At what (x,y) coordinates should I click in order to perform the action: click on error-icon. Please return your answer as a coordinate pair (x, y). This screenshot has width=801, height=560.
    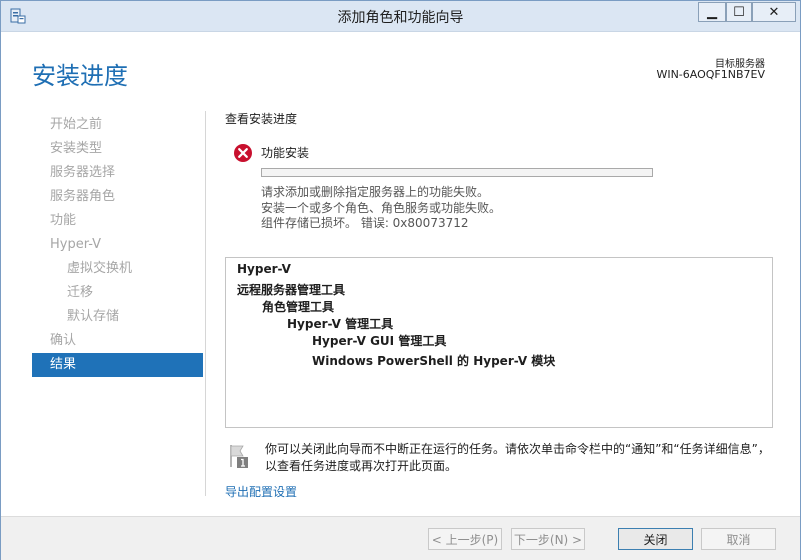
    Looking at the image, I should click on (243, 153).